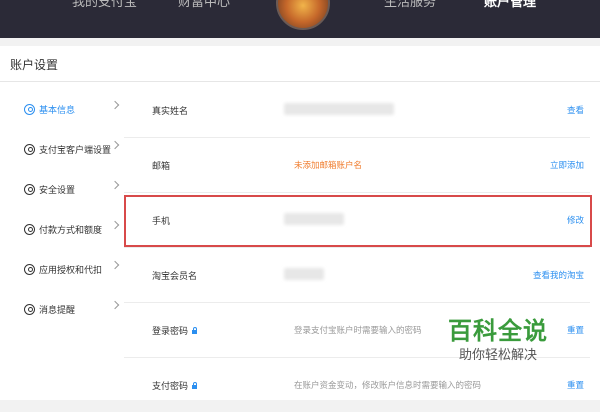 Image resolution: width=600 pixels, height=412 pixels. I want to click on row-label-text: 登录密码, so click(170, 332).